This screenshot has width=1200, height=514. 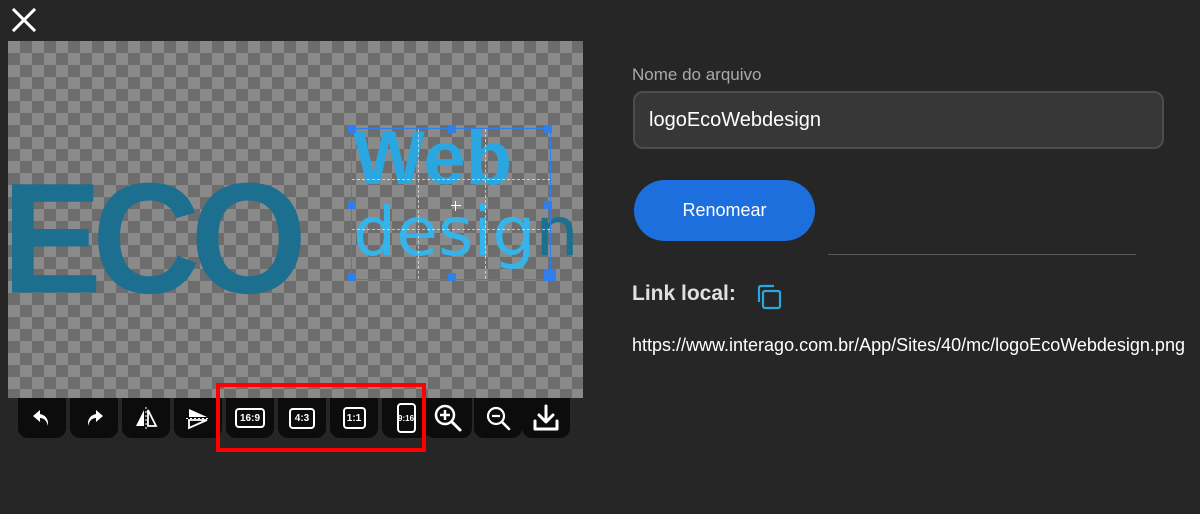 I want to click on flip-horizontal-button, so click(x=146, y=418).